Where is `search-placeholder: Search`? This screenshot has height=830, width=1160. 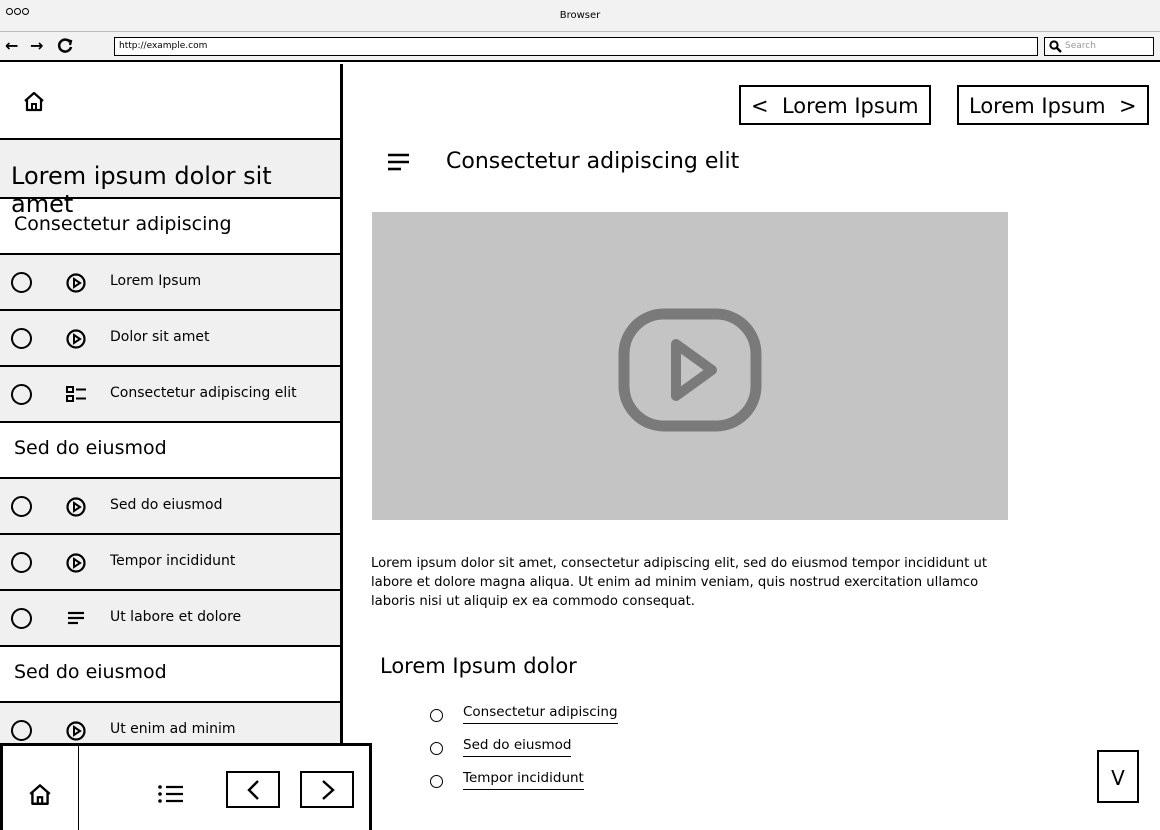
search-placeholder: Search is located at coordinates (1080, 46).